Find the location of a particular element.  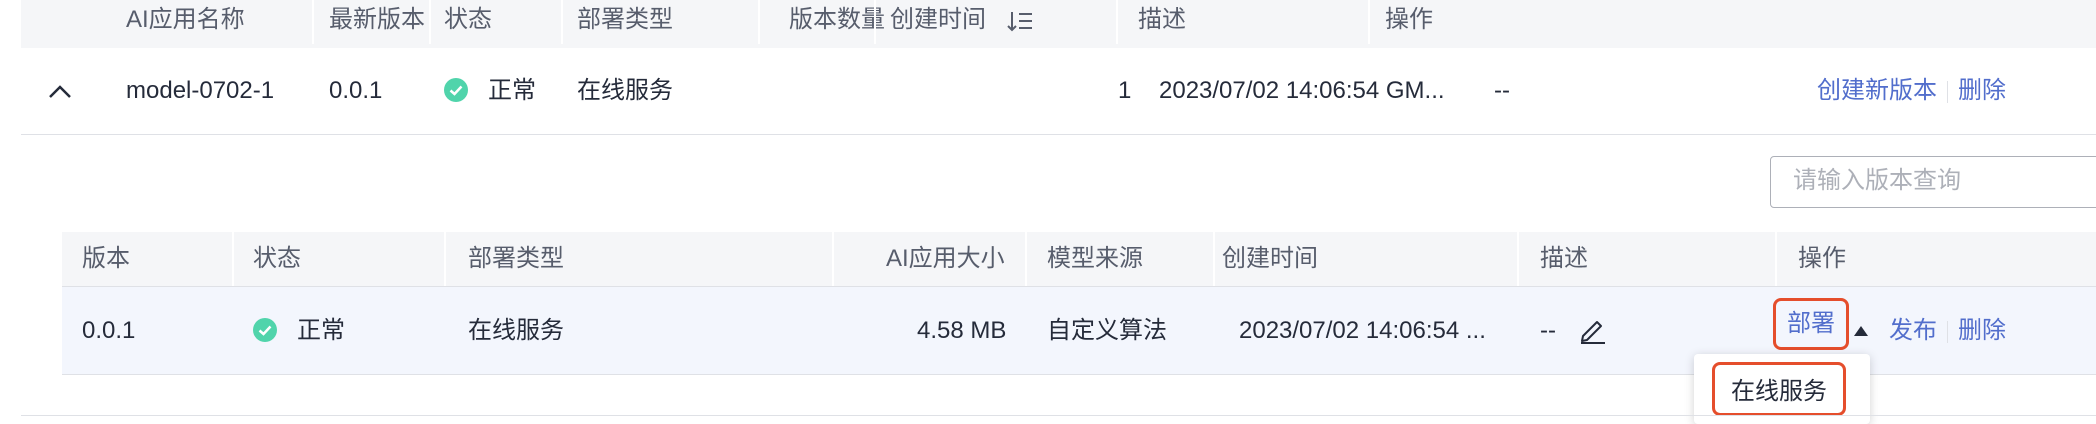

col-header-model-source: 模型来源 is located at coordinates (1095, 258).